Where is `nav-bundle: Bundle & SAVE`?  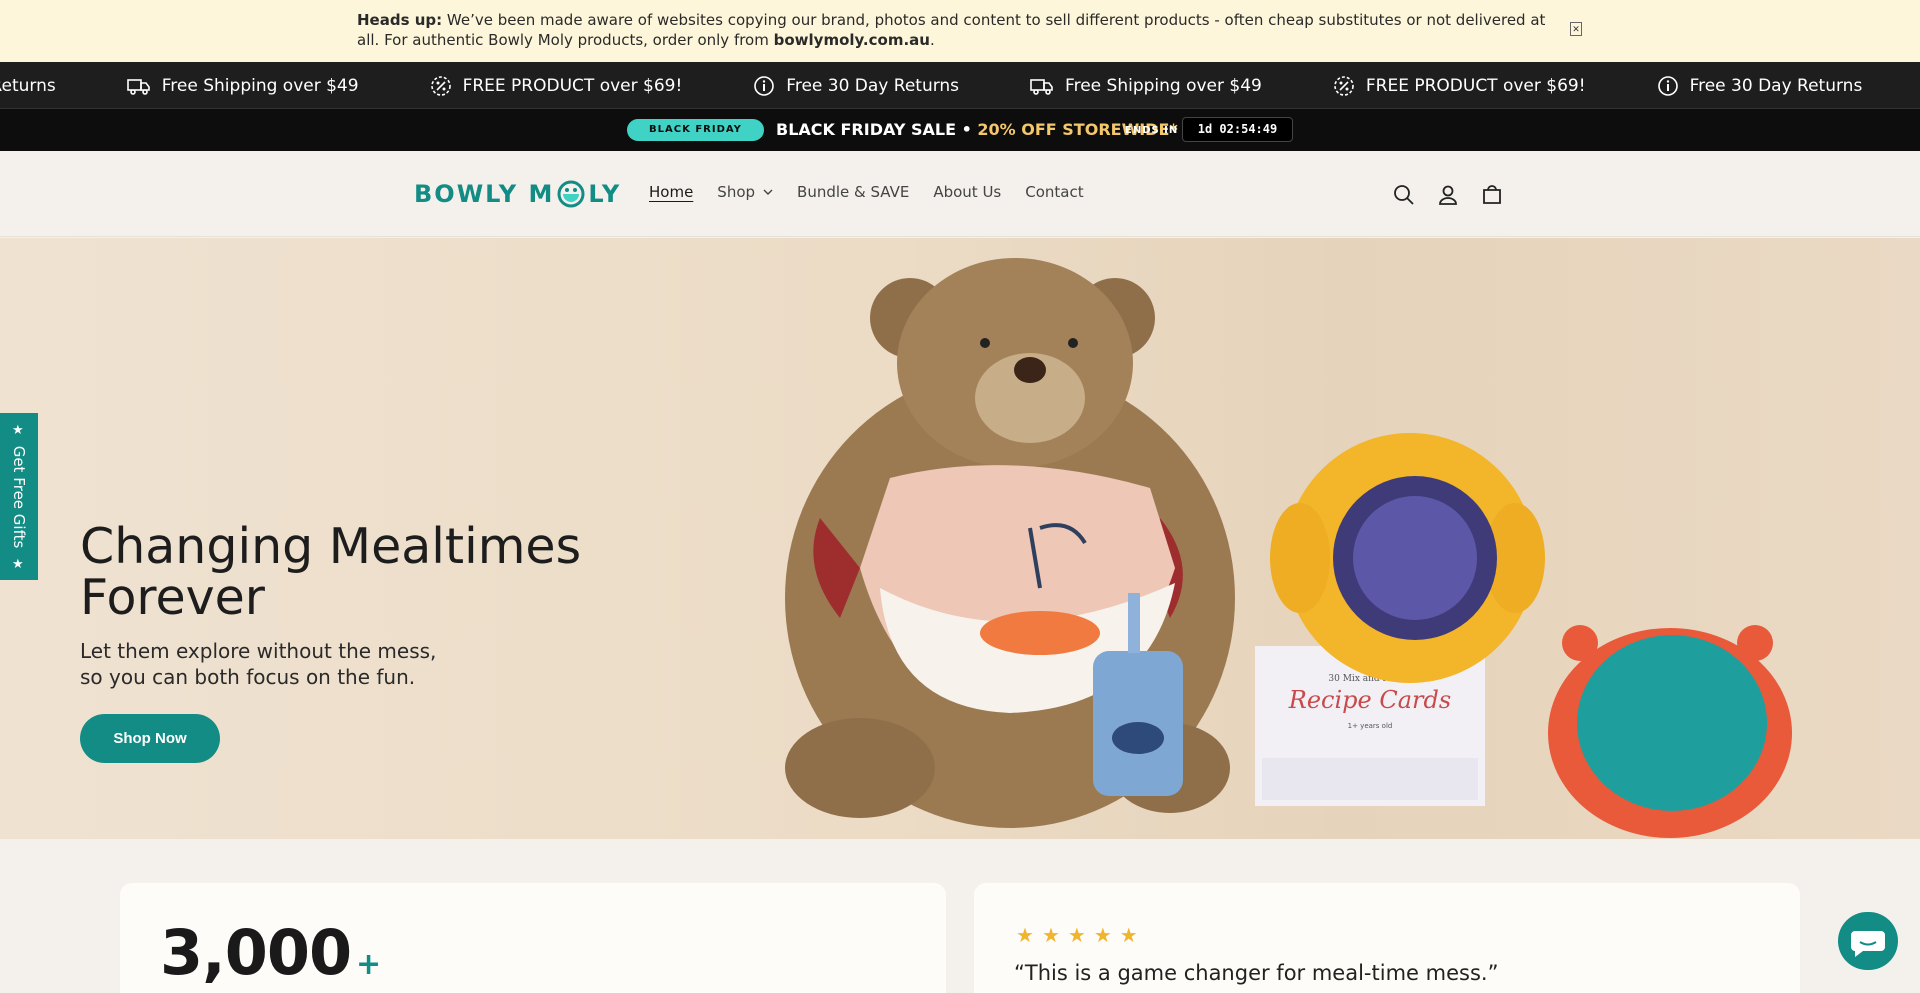
nav-bundle: Bundle & SAVE is located at coordinates (853, 192).